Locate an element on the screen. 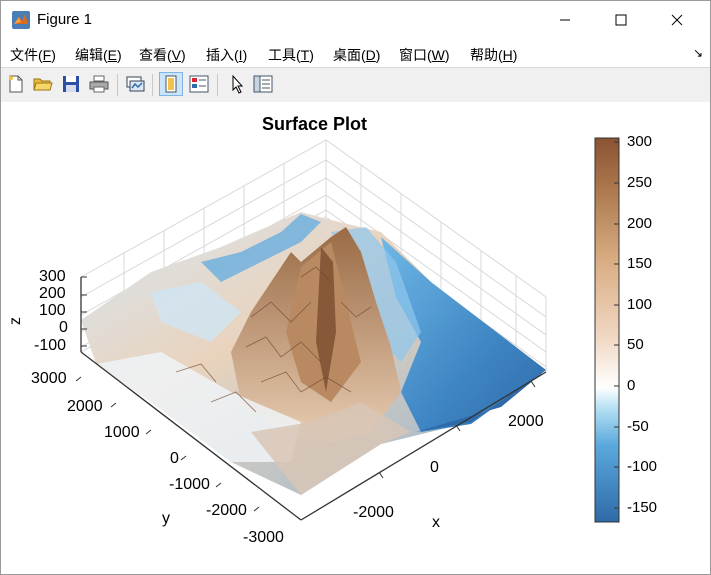 The height and width of the screenshot is (575, 711). menu-edit: 编辑(E) is located at coordinates (98, 55).